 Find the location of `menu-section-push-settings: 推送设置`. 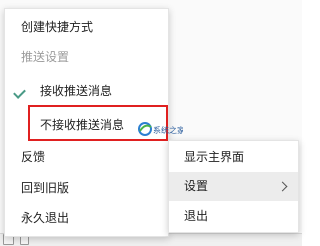

menu-section-push-settings: 推送设置 is located at coordinates (86, 57).